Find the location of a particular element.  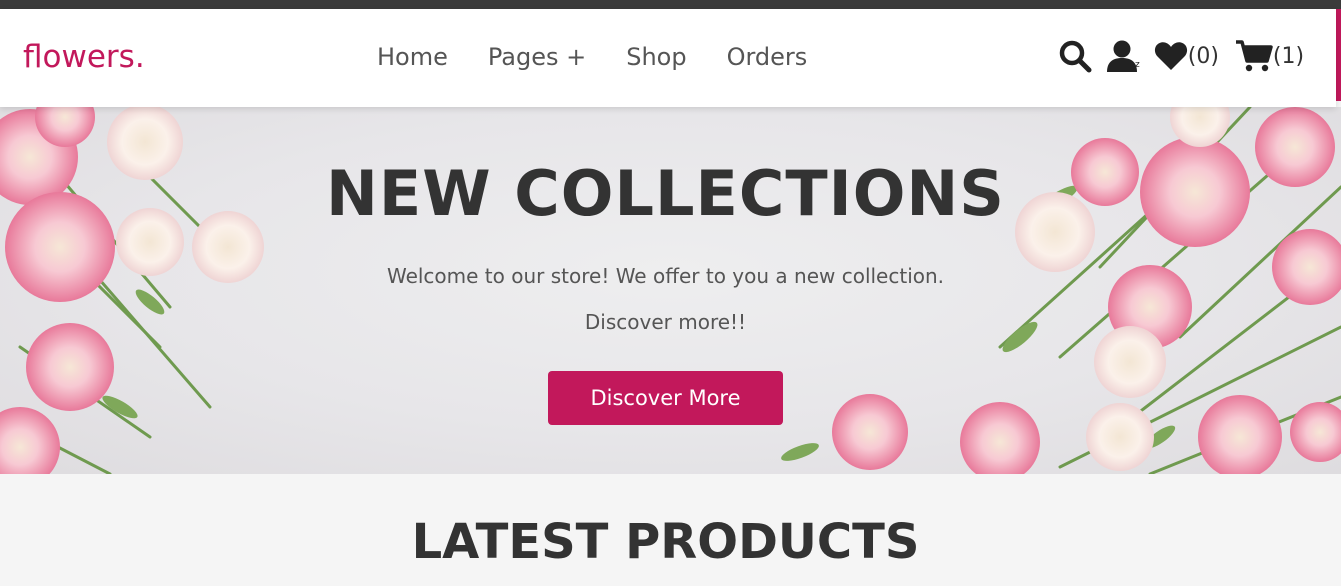

hero-title: NEW COLLECTIONS is located at coordinates (665, 193).